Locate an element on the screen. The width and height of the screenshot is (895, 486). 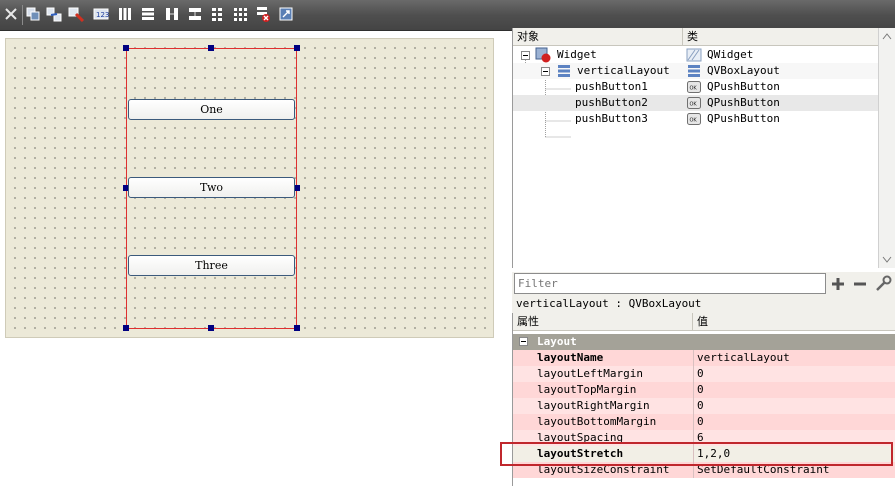
filter-input is located at coordinates (670, 283).